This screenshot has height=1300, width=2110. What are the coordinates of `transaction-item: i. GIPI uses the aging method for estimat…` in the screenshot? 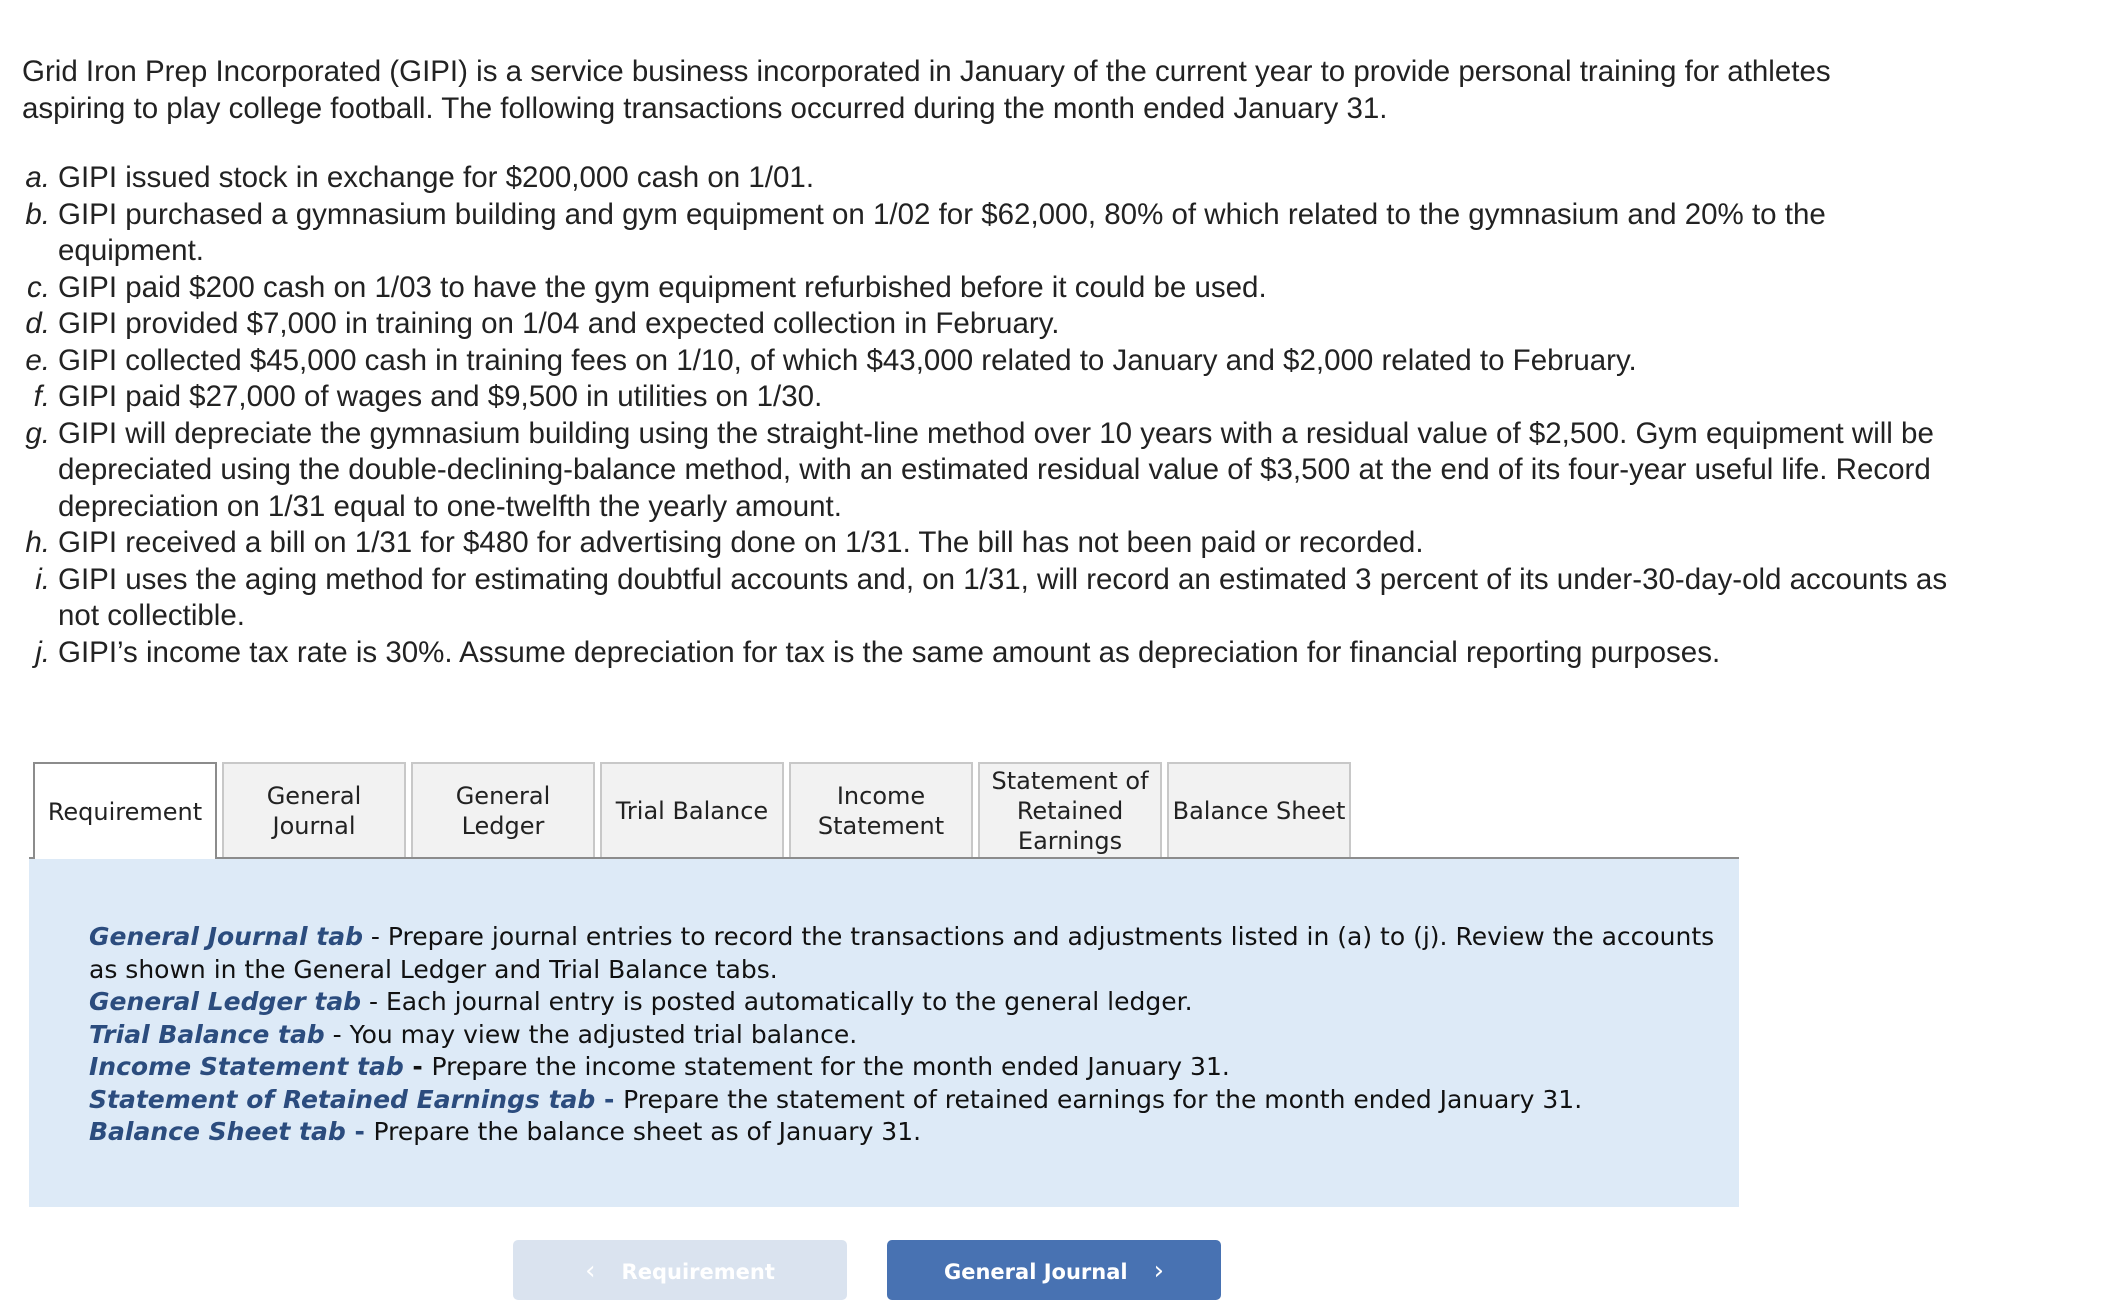 It's located at (980, 598).